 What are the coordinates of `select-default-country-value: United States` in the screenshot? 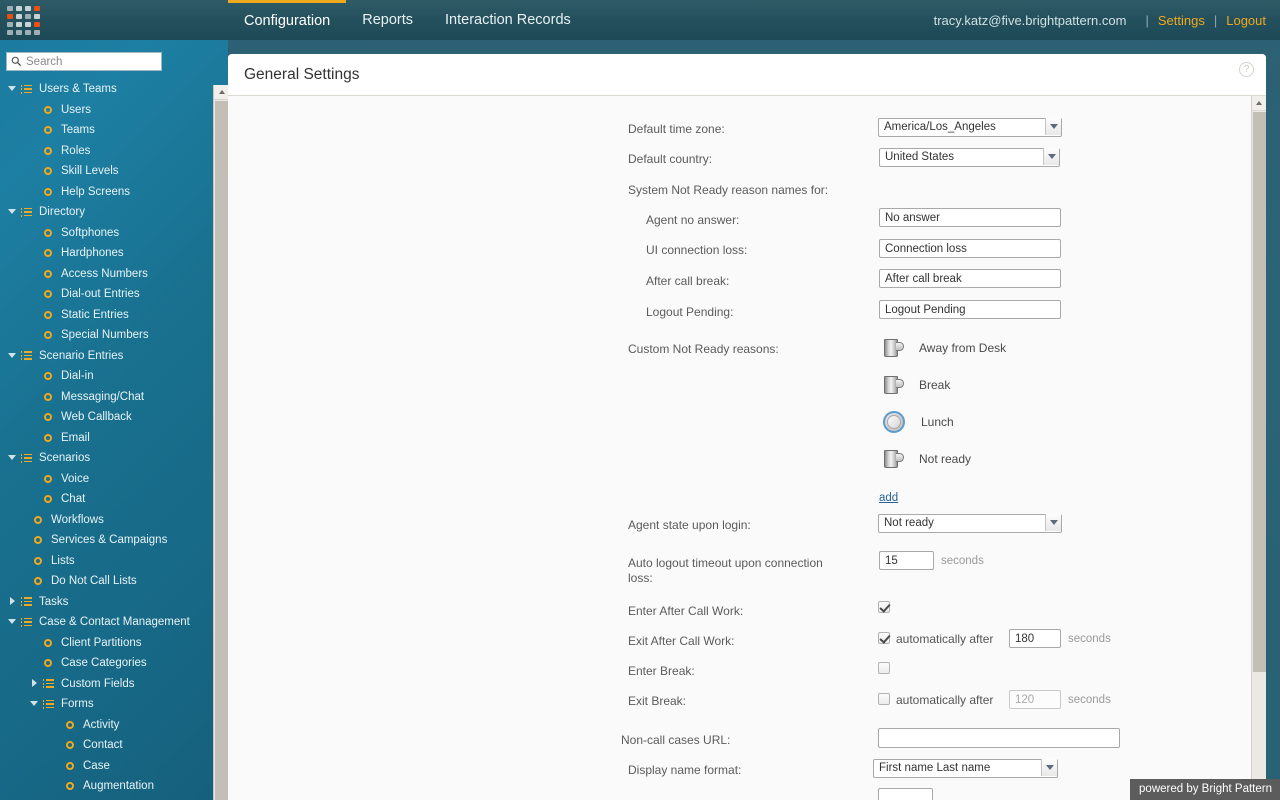 It's located at (969, 157).